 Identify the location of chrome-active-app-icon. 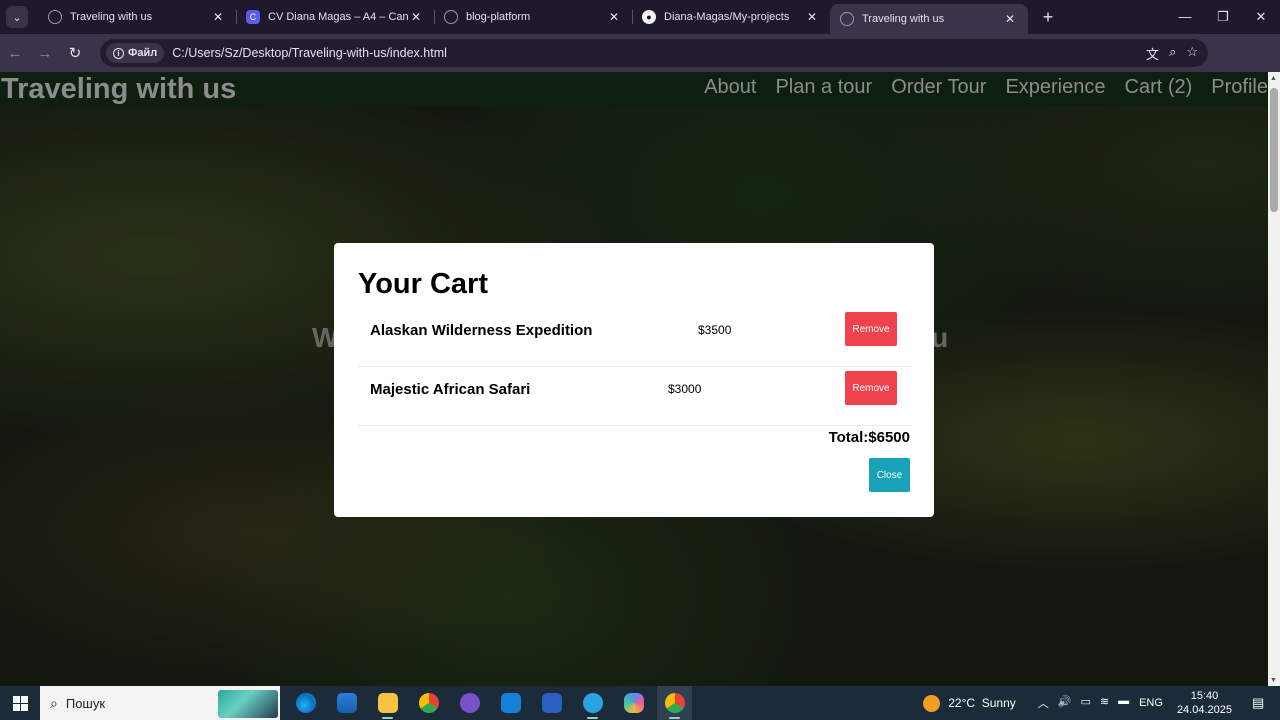
(674, 703).